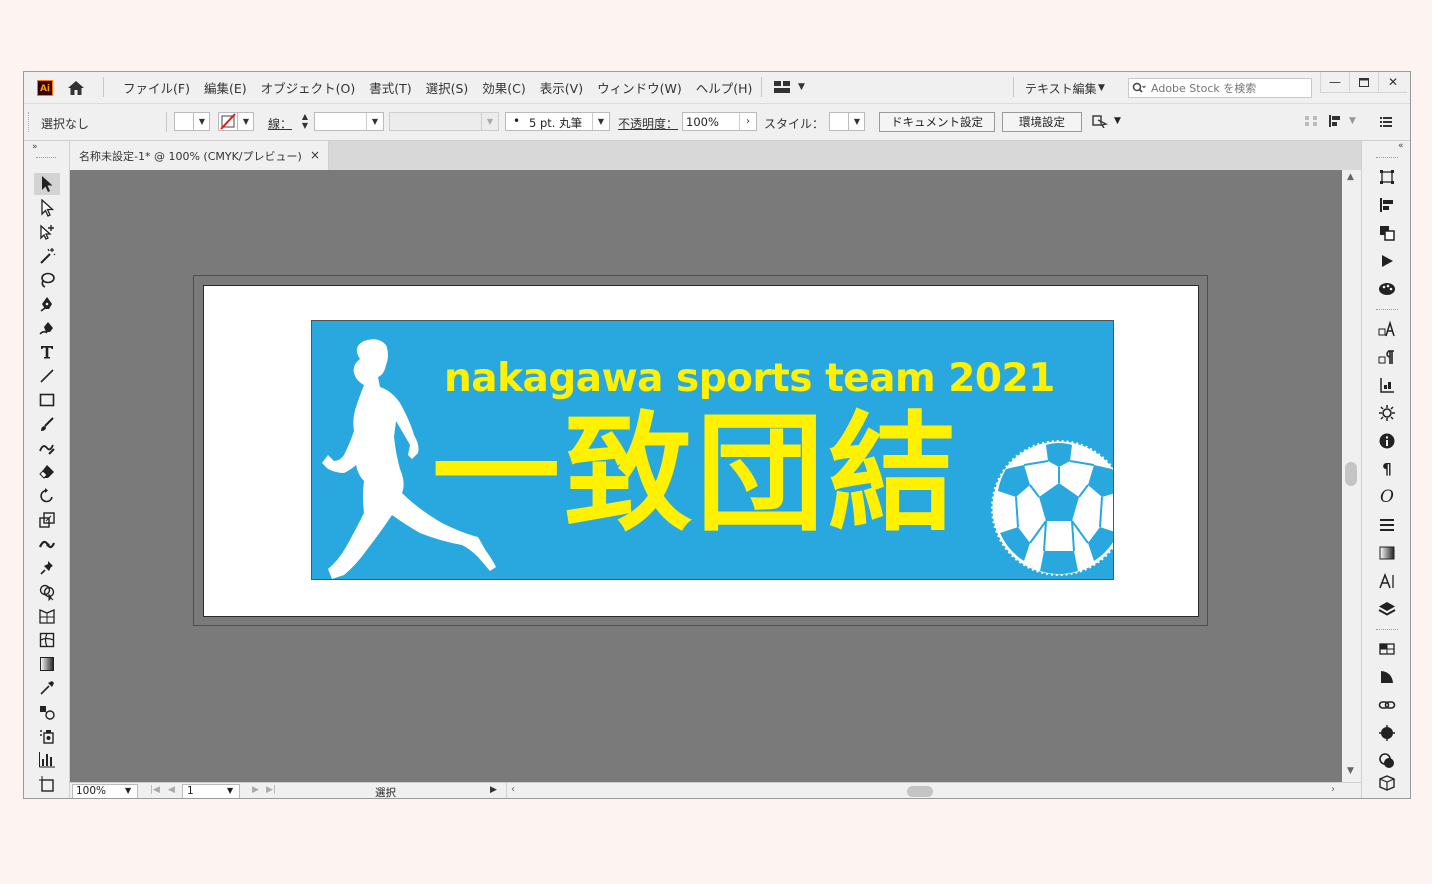  What do you see at coordinates (47, 232) in the screenshot?
I see `group-selection-tool` at bounding box center [47, 232].